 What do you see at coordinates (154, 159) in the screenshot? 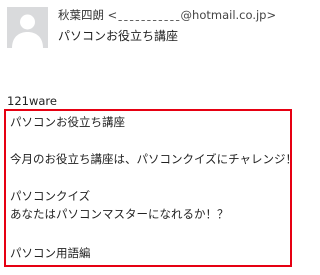
I see `body-line-2: 今月のお役立ち講座は、パソコンクイズにチャレンジ！` at bounding box center [154, 159].